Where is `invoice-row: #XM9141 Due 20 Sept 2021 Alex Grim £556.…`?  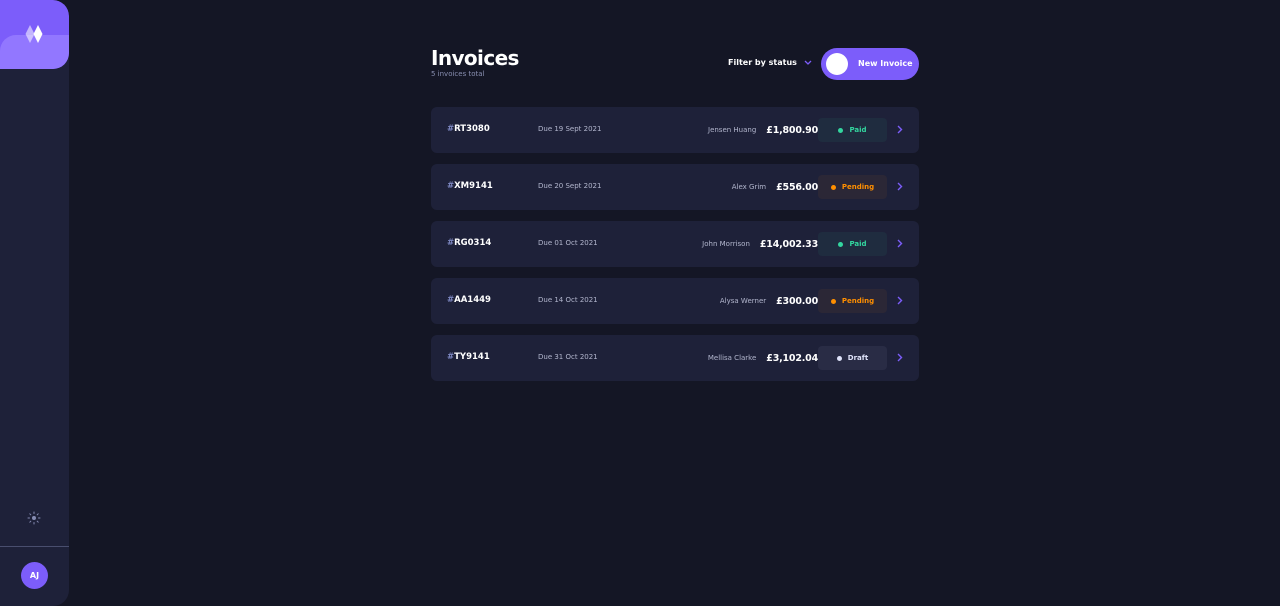 invoice-row: #XM9141 Due 20 Sept 2021 Alex Grim £556.… is located at coordinates (675, 187).